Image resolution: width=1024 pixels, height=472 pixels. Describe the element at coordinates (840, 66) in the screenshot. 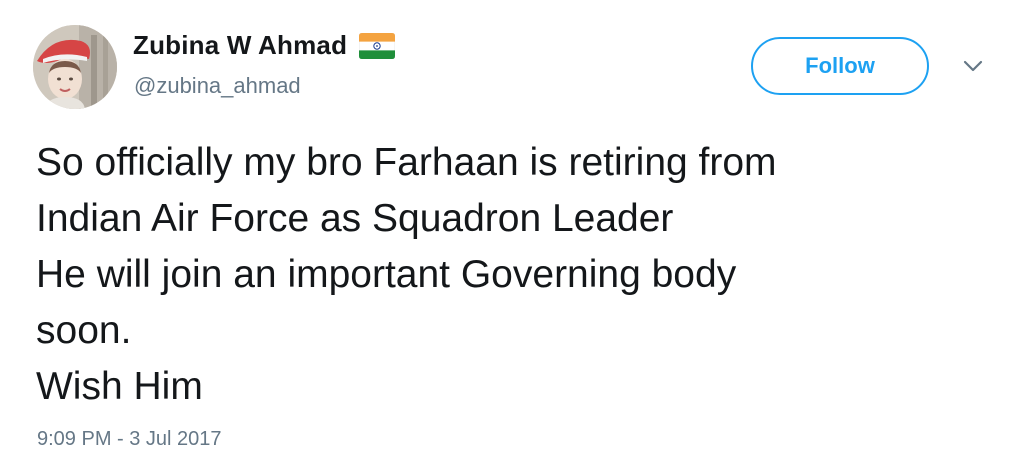

I see `follow-button: Follow` at that location.